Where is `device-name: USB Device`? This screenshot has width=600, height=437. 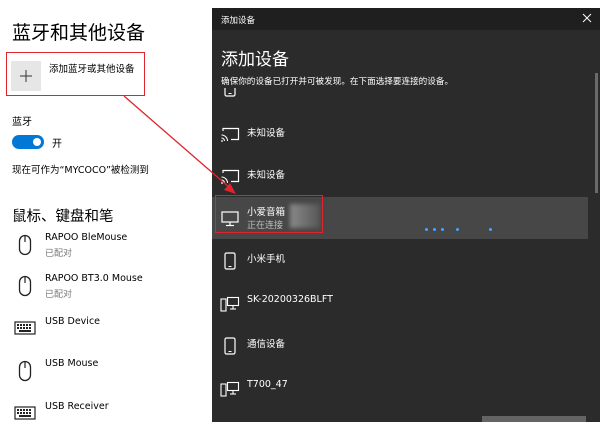
device-name: USB Device is located at coordinates (73, 321).